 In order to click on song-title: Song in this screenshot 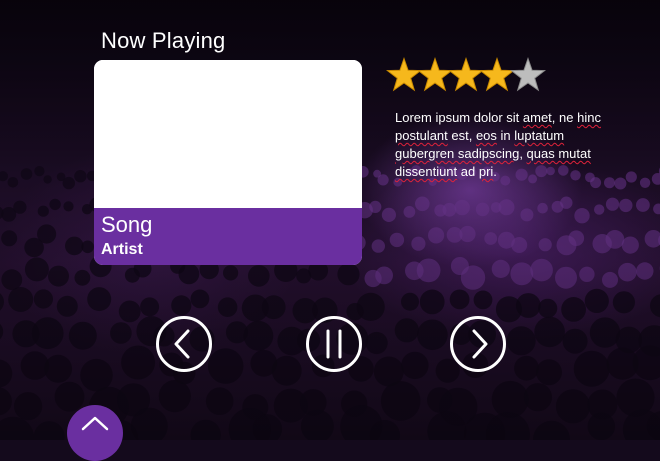, I will do `click(126, 225)`.